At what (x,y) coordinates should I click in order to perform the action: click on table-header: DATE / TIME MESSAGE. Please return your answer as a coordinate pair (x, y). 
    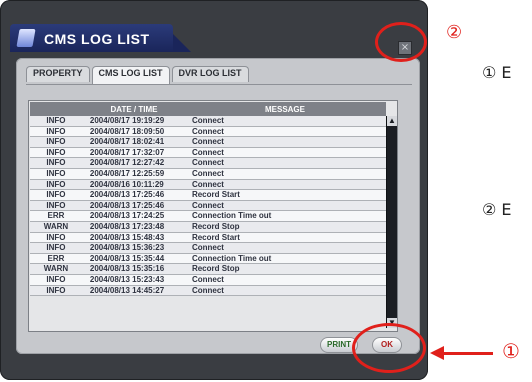
    Looking at the image, I should click on (208, 109).